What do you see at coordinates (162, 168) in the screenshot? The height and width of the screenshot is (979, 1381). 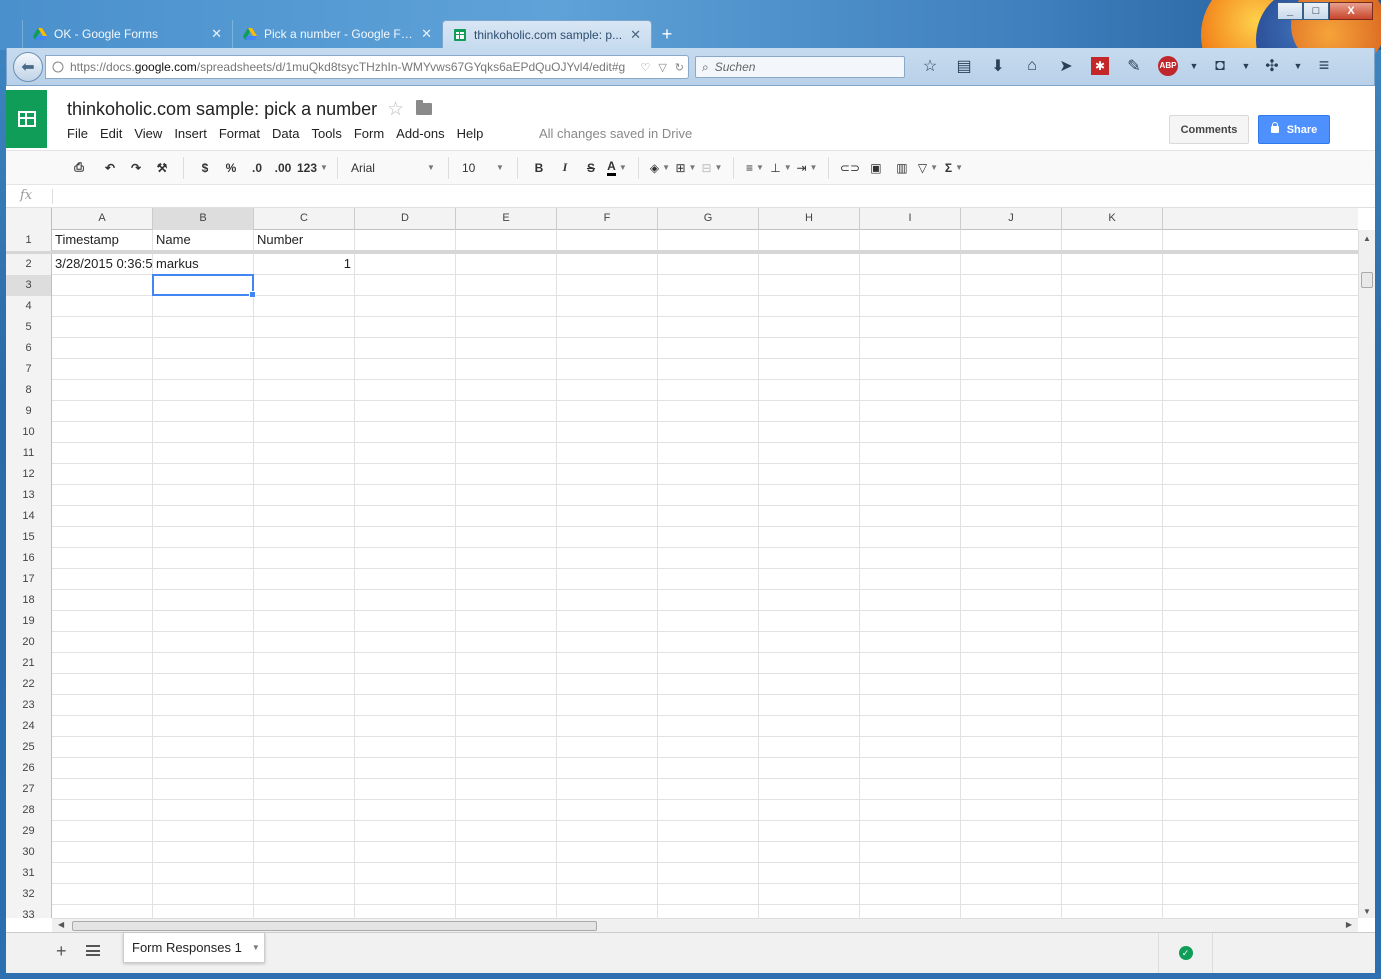 I see `paint-format-icon: ⚒` at bounding box center [162, 168].